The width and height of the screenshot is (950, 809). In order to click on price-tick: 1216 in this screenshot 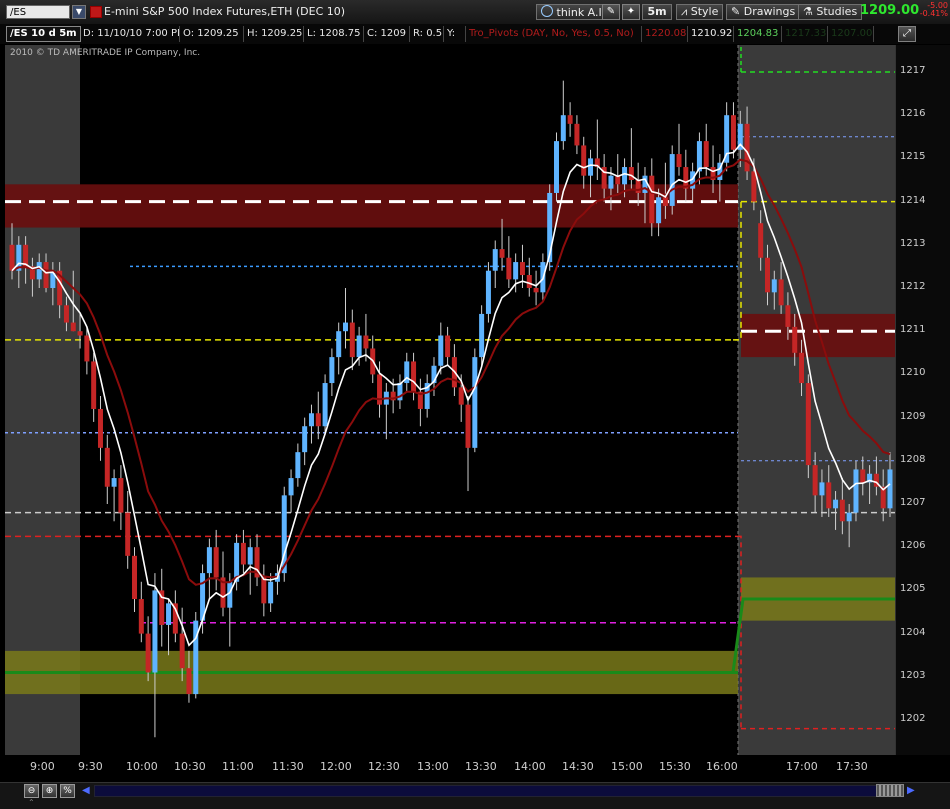, I will do `click(913, 114)`.